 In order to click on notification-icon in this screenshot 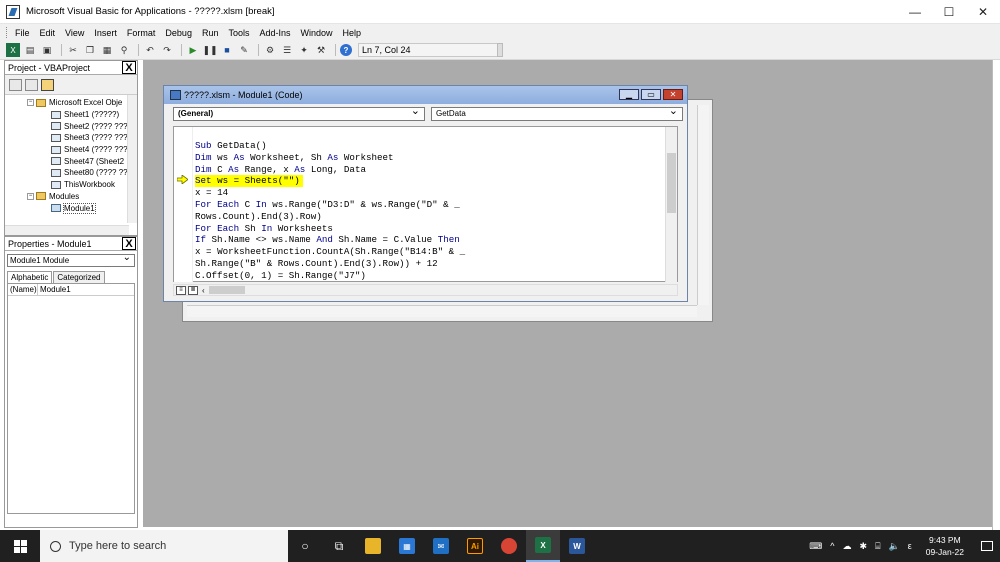, I will do `click(987, 546)`.